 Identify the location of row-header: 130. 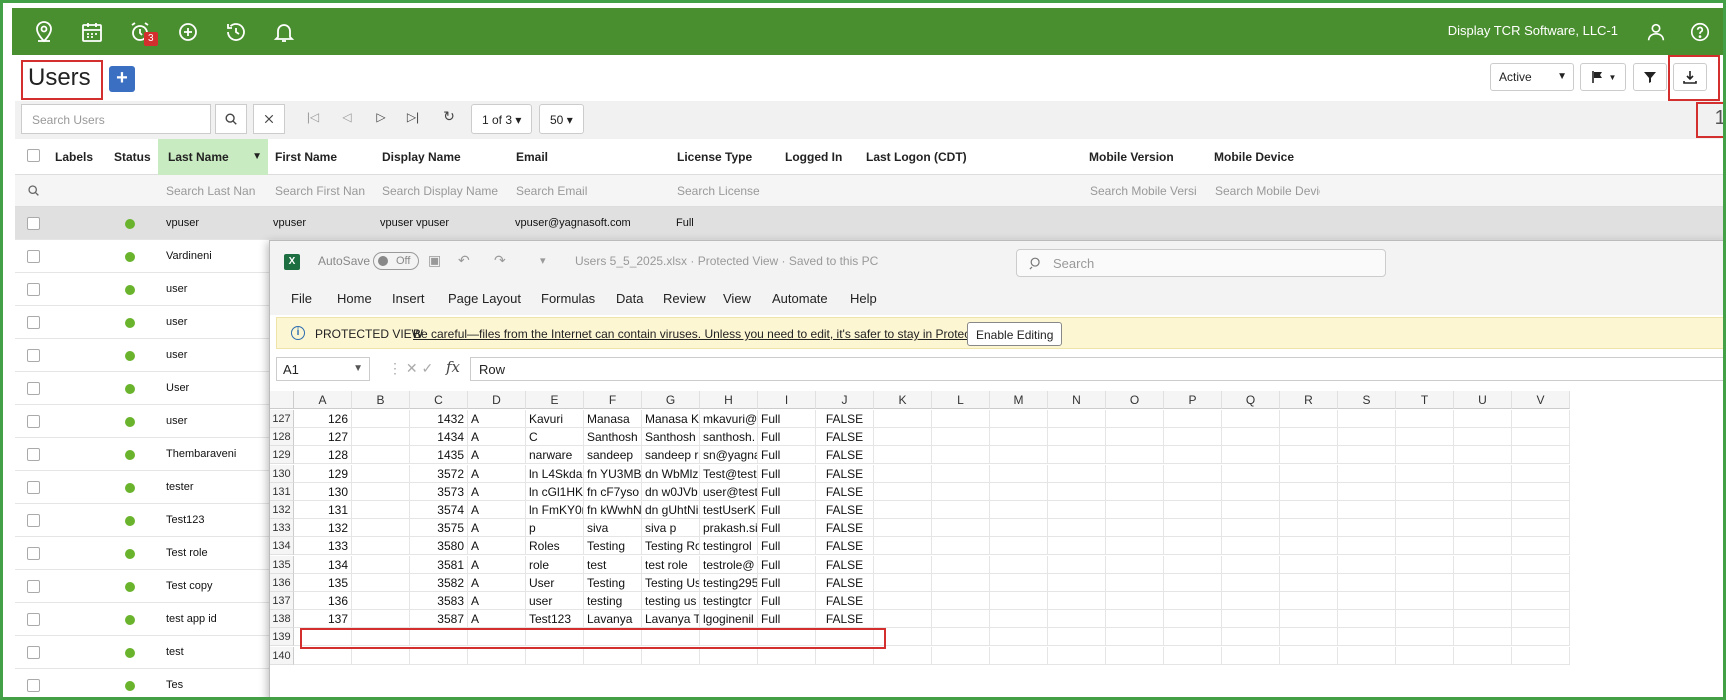
(282, 473).